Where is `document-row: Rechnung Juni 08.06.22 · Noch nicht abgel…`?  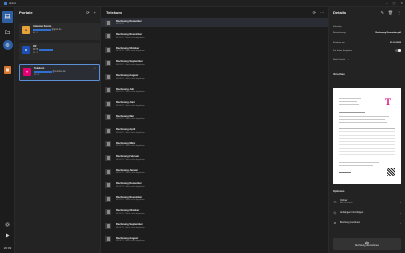
document-row: Rechnung Juni 08.06.22 · Noch nicht abgel… is located at coordinates (214, 103).